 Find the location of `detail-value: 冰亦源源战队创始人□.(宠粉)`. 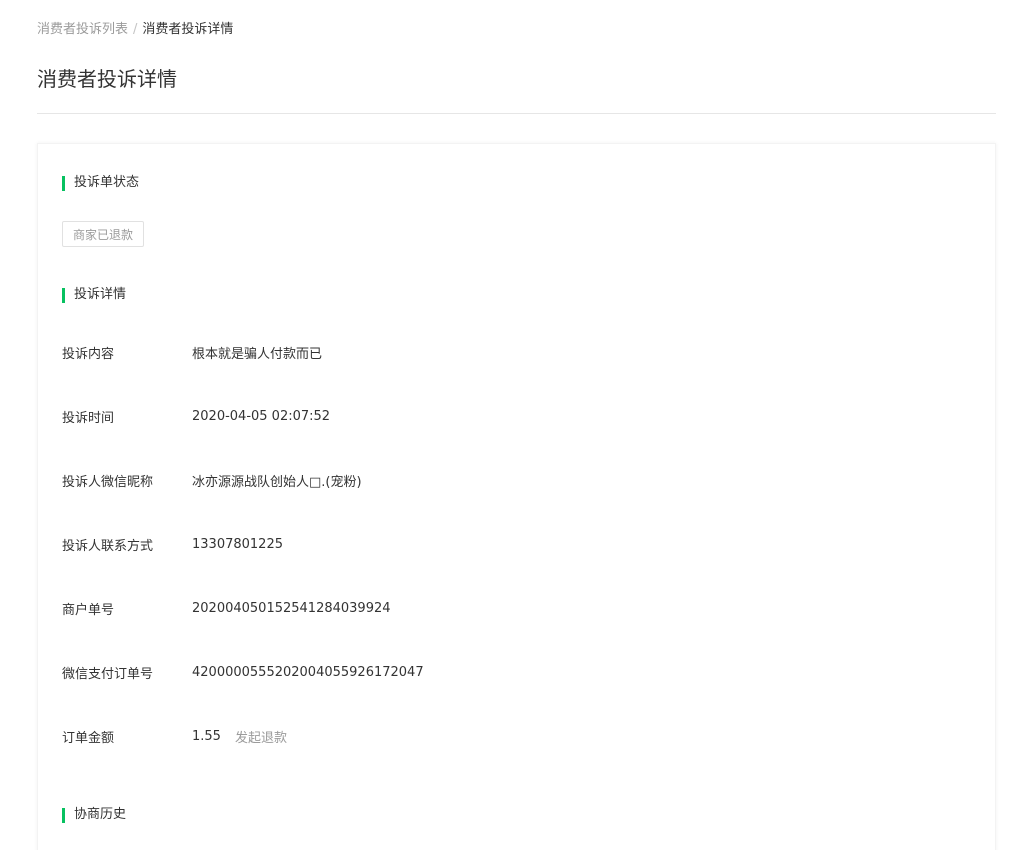

detail-value: 冰亦源源战队创始人□.(宠粉) is located at coordinates (277, 482).